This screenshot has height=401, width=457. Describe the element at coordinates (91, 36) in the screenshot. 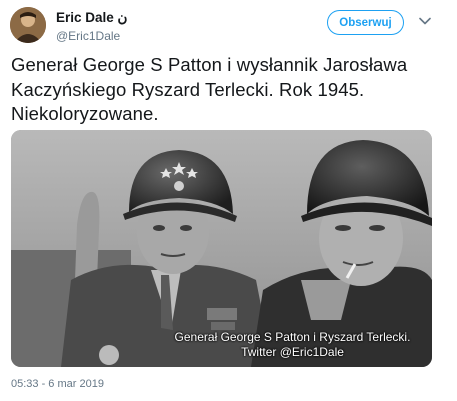

I see `author-handle: @Eric1Dale` at that location.